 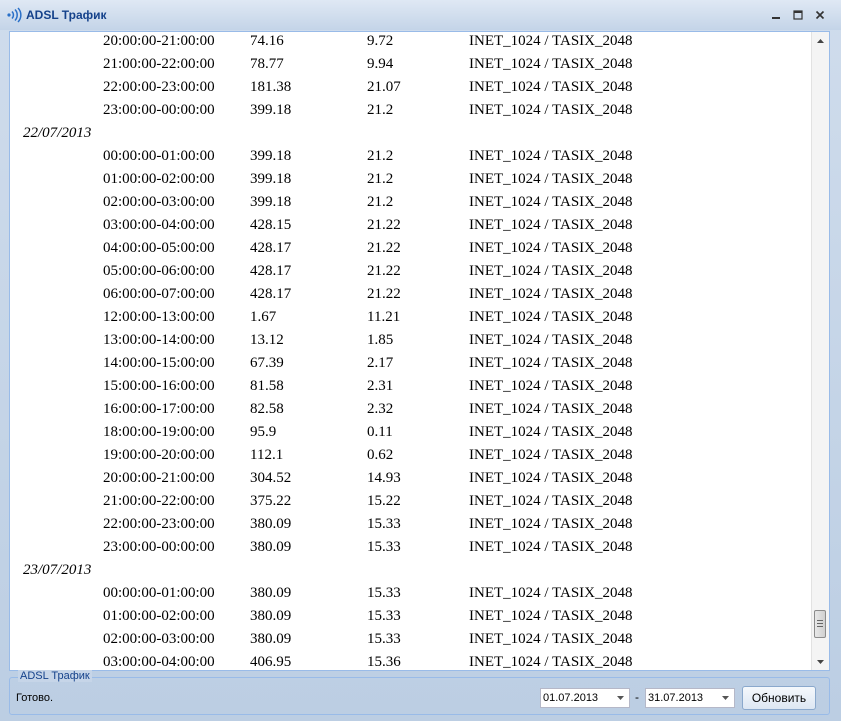 I want to click on scroll-up-icon, so click(x=820, y=40).